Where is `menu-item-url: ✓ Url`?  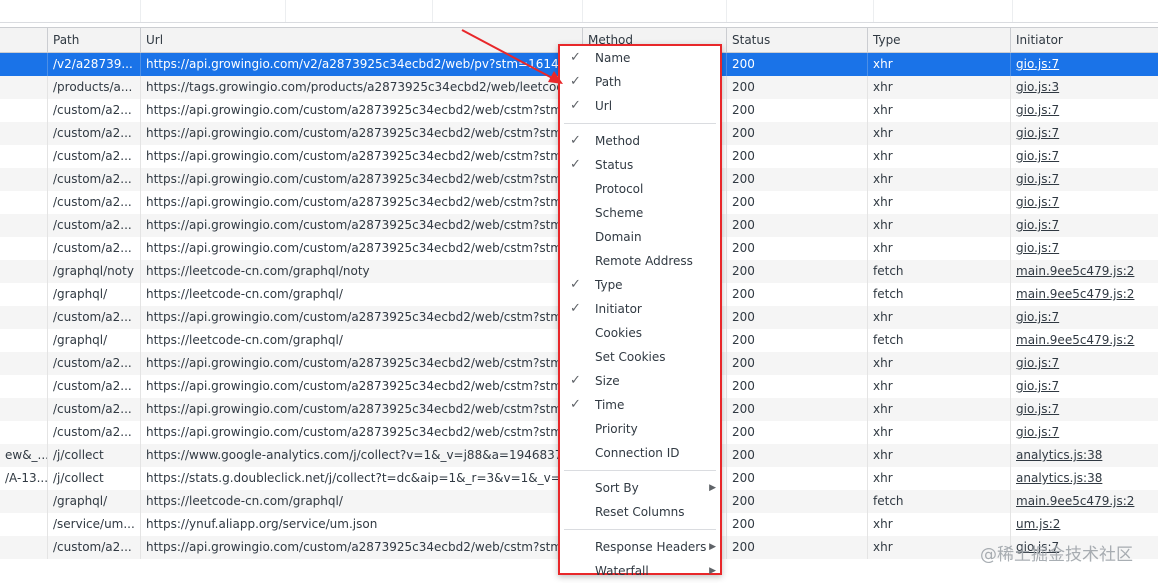
menu-item-url: ✓ Url is located at coordinates (640, 106).